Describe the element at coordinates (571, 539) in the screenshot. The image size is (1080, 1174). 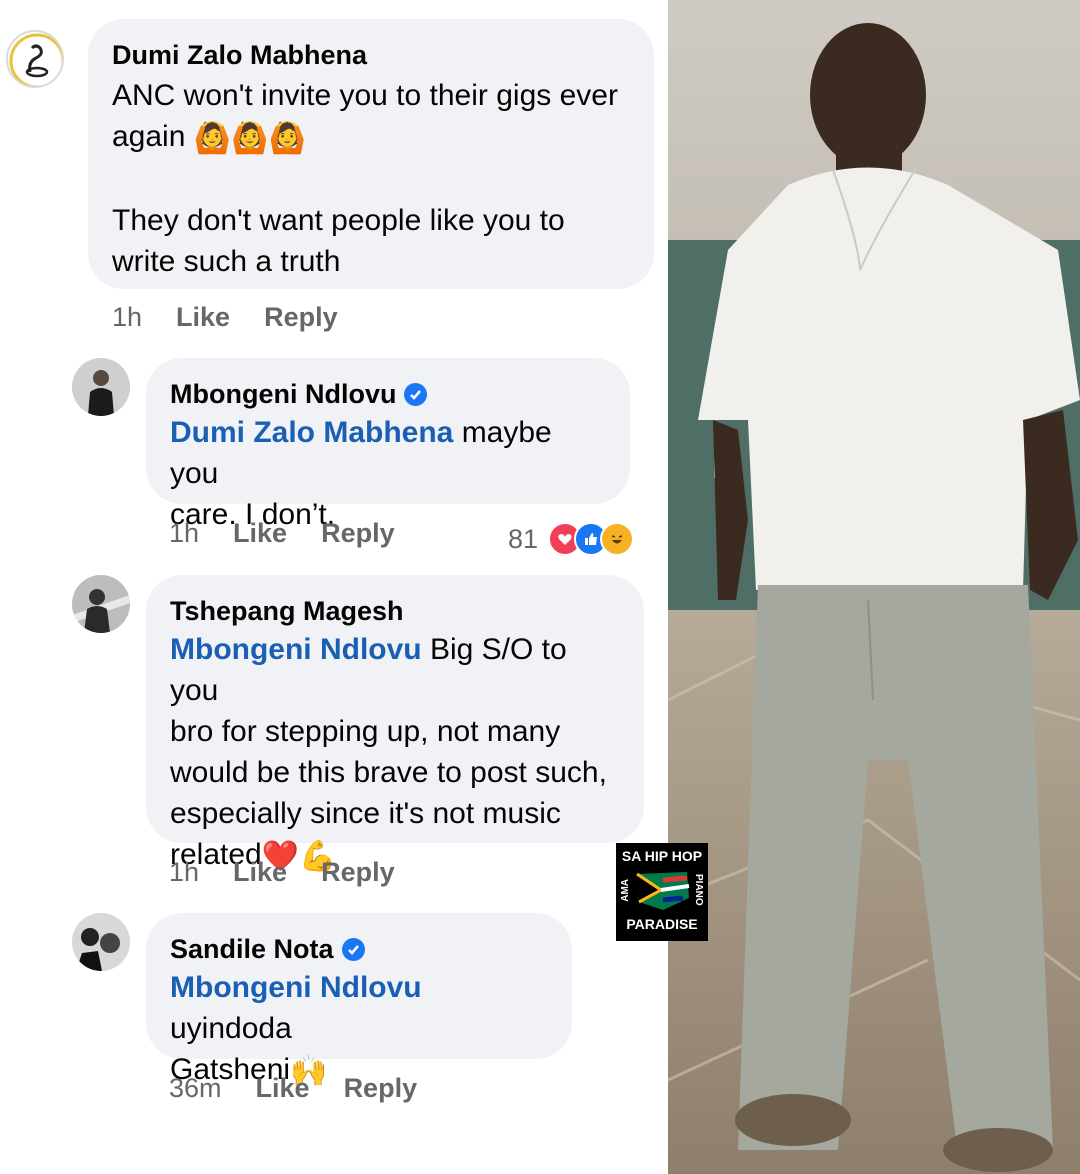
I see `reaction-summary: 81` at that location.